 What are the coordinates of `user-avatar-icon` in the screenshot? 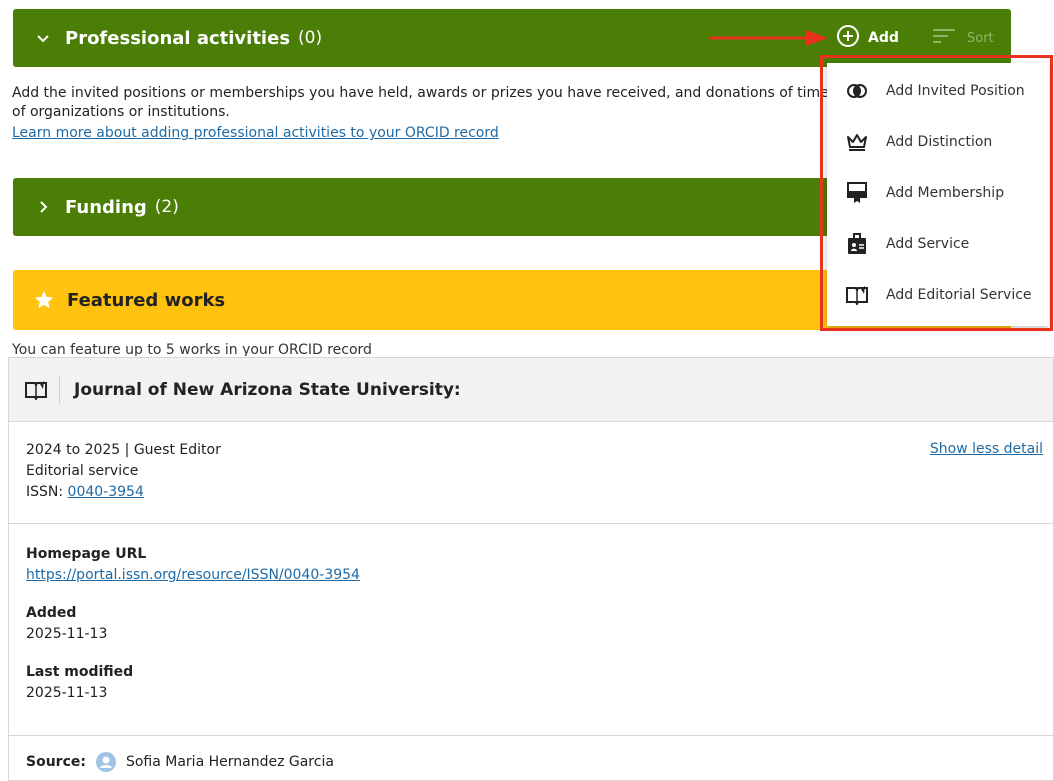 It's located at (105, 762).